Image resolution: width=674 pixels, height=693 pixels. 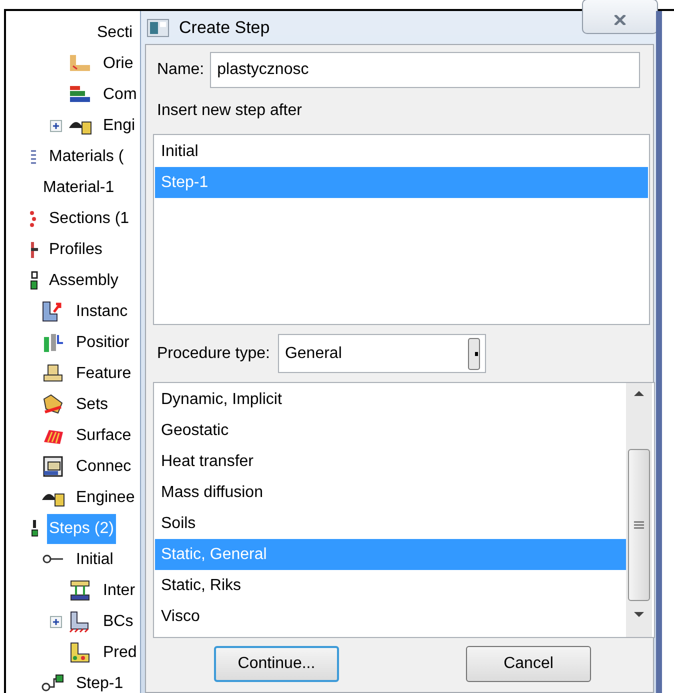 I want to click on tree-item: Sections (1, so click(x=89, y=219).